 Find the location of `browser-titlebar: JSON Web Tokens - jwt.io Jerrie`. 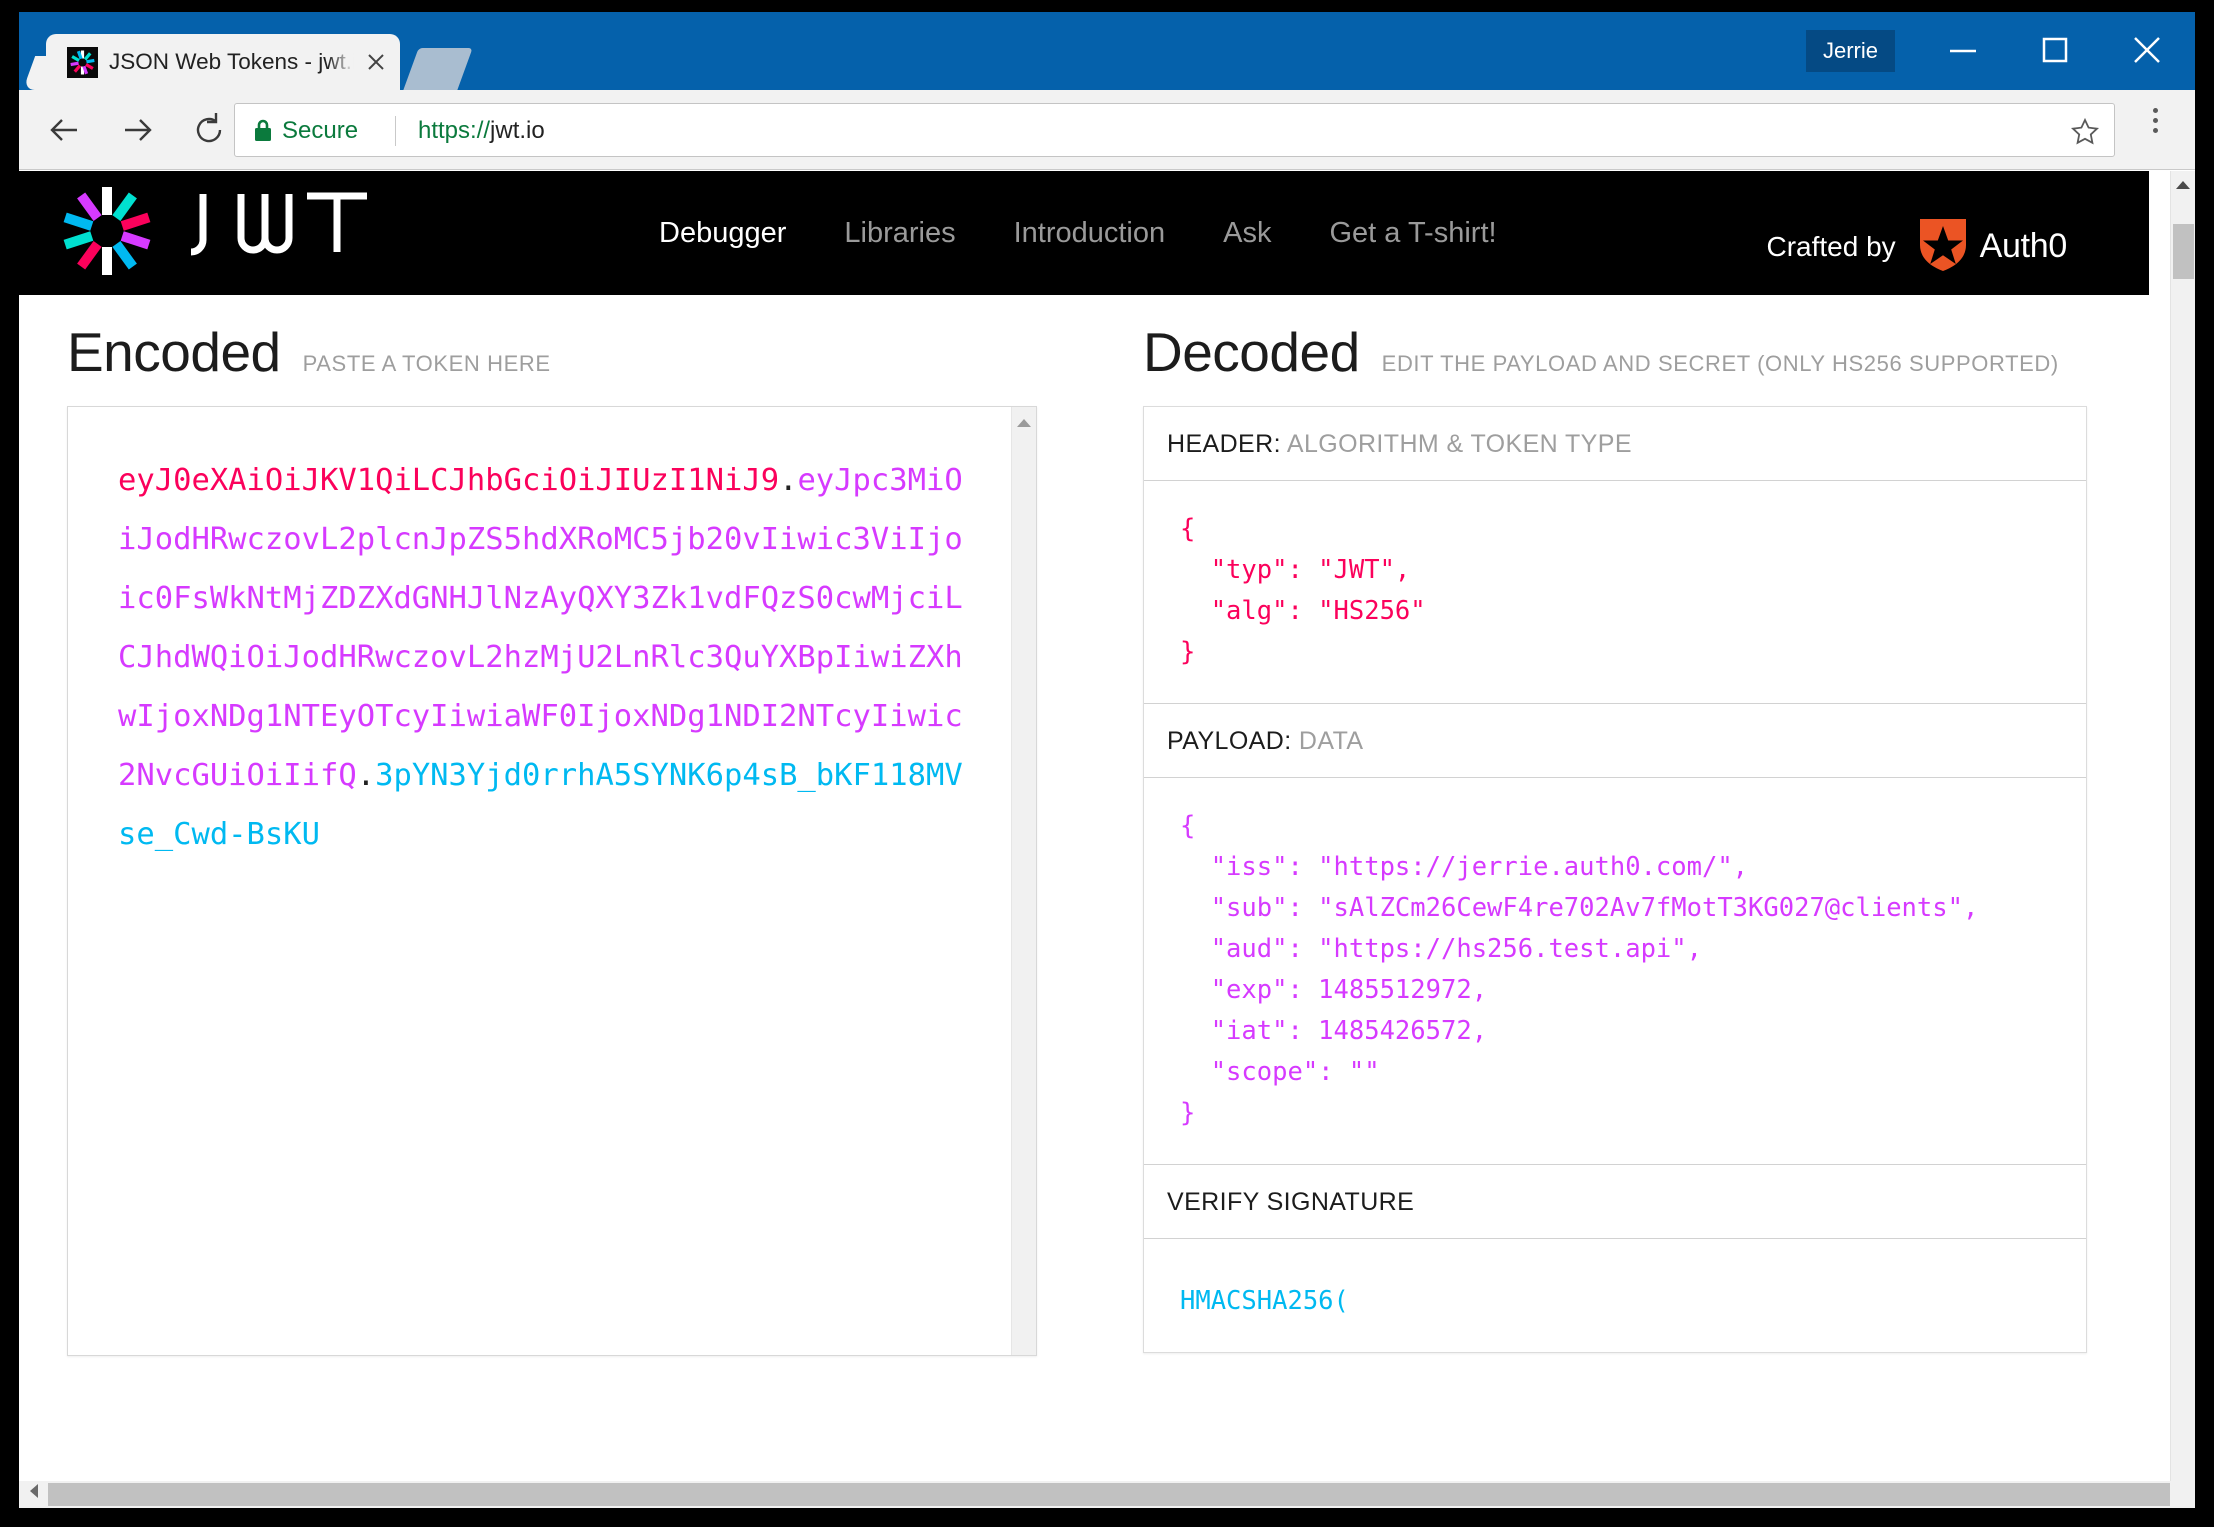

browser-titlebar: JSON Web Tokens - jwt.io Jerrie is located at coordinates (1107, 51).